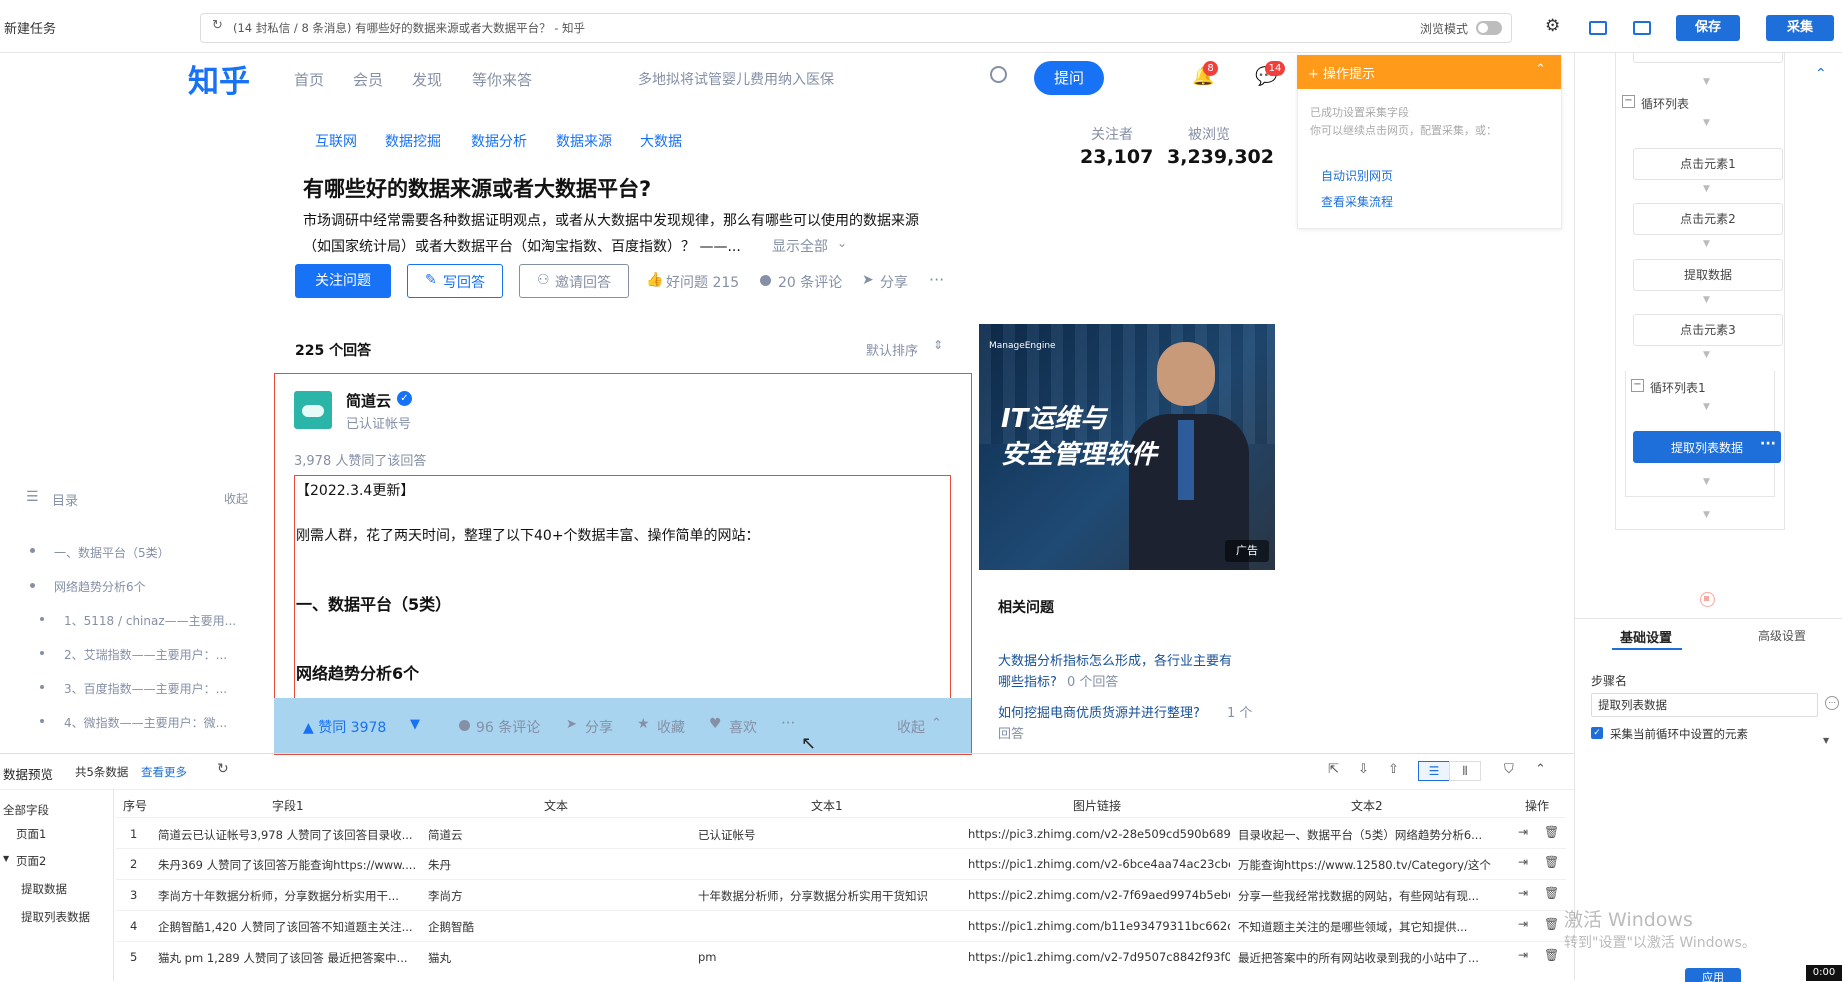 This screenshot has width=1842, height=982. Describe the element at coordinates (998, 74) in the screenshot. I see `search-icon` at that location.